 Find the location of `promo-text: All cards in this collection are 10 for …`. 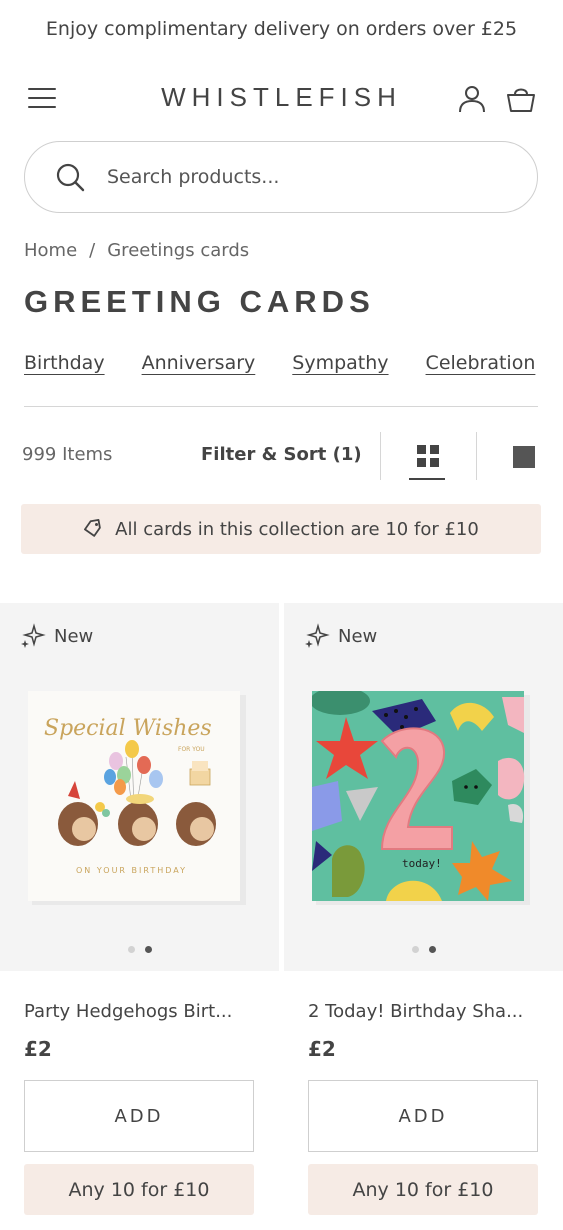

promo-text: All cards in this collection are 10 for … is located at coordinates (297, 529).